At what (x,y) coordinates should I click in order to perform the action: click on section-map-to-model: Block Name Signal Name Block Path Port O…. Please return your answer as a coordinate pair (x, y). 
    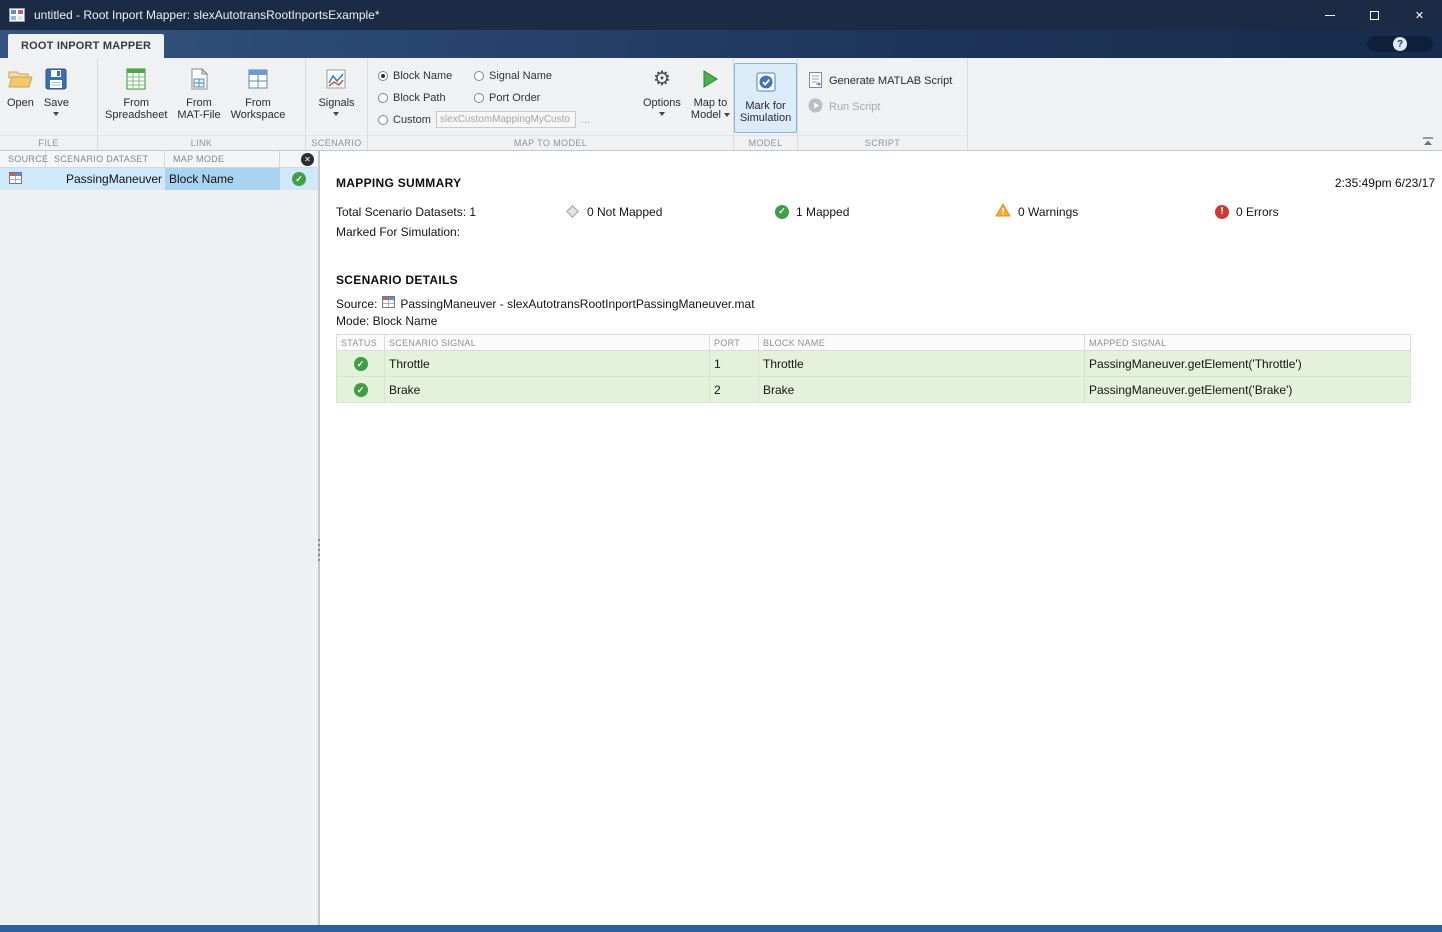
    Looking at the image, I should click on (551, 104).